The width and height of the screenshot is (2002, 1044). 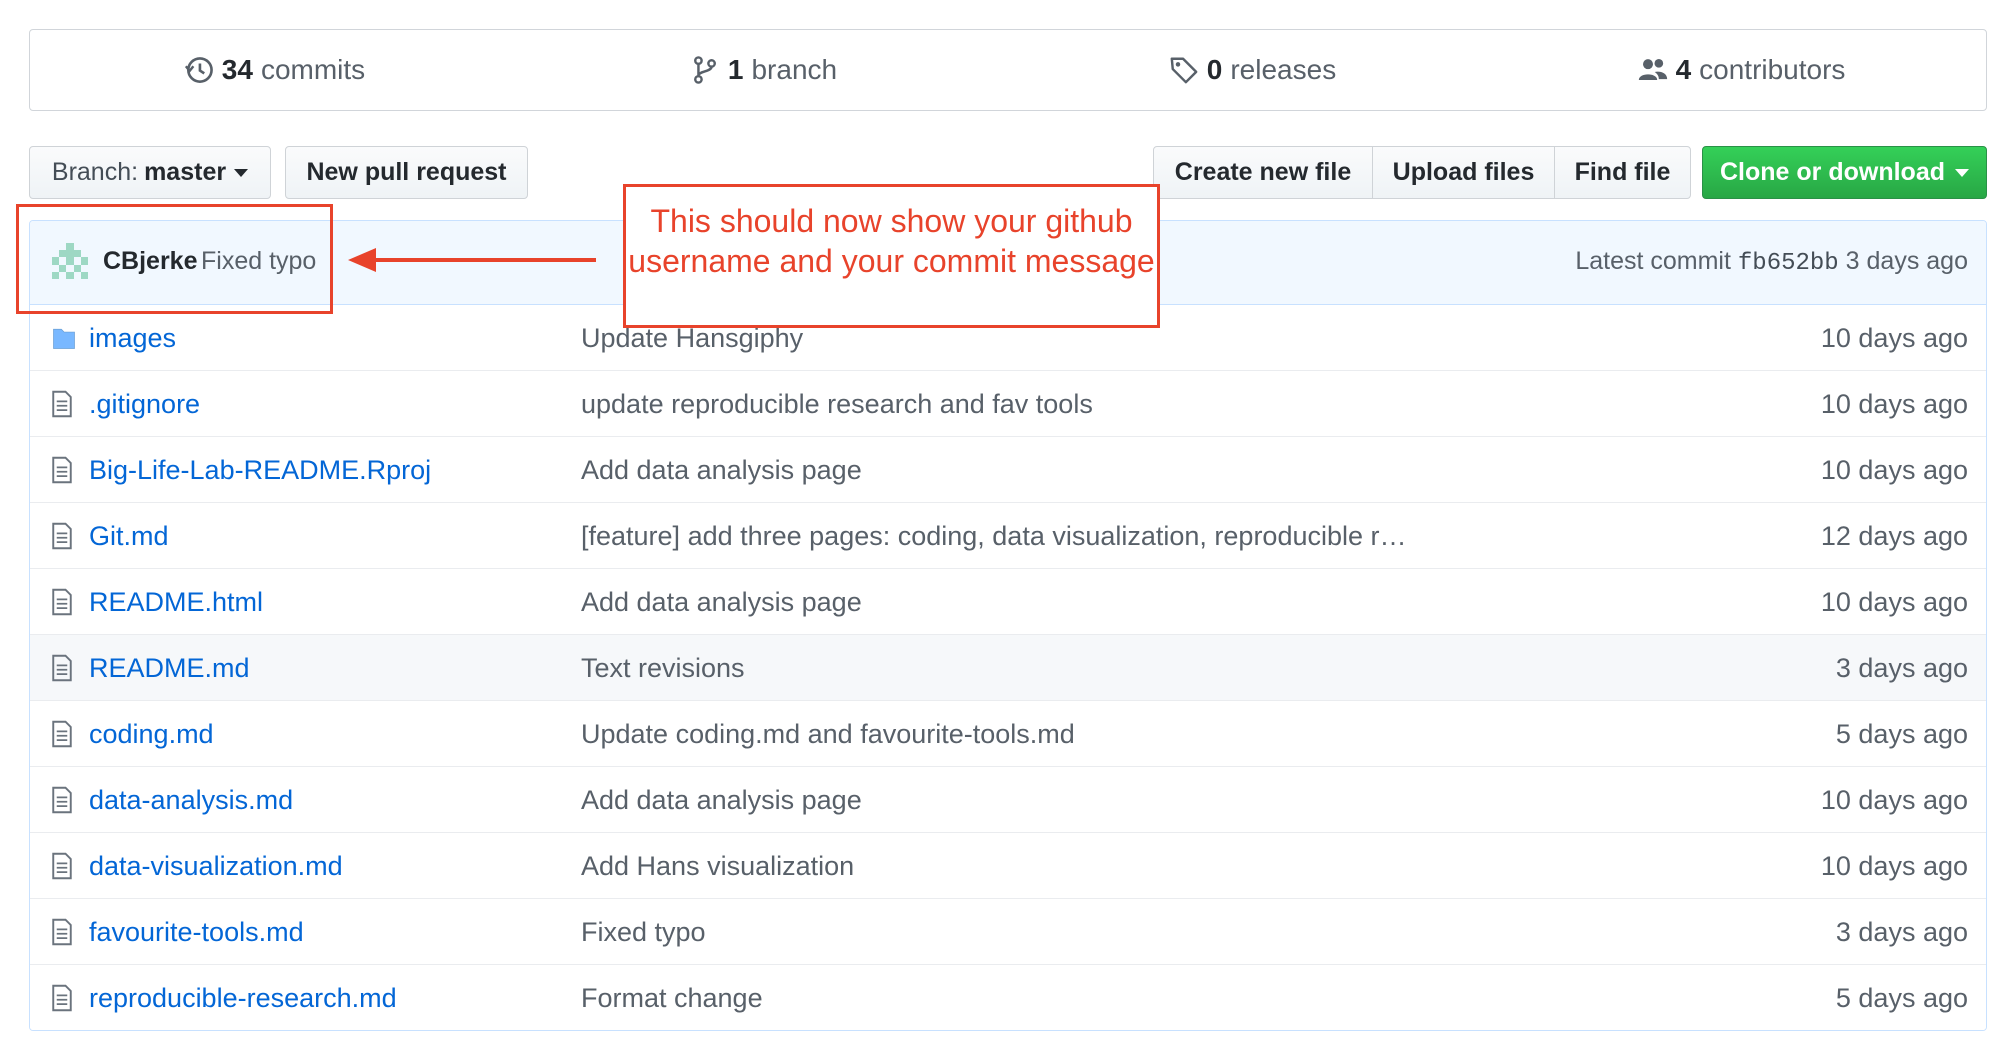 What do you see at coordinates (643, 932) in the screenshot?
I see `file-commit-message-link: Fixed typo` at bounding box center [643, 932].